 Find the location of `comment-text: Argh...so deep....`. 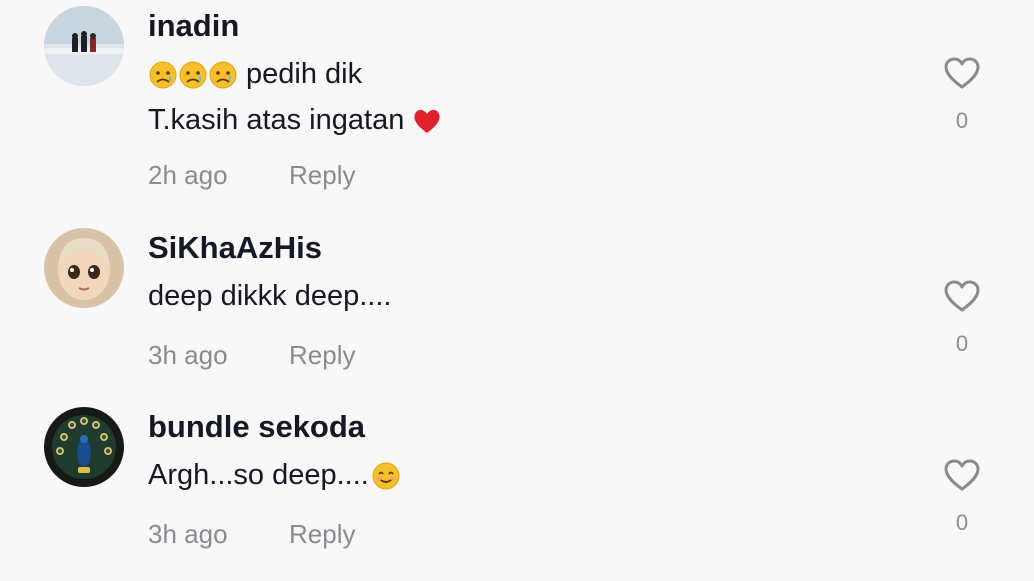

comment-text: Argh...so deep.... is located at coordinates (258, 475).